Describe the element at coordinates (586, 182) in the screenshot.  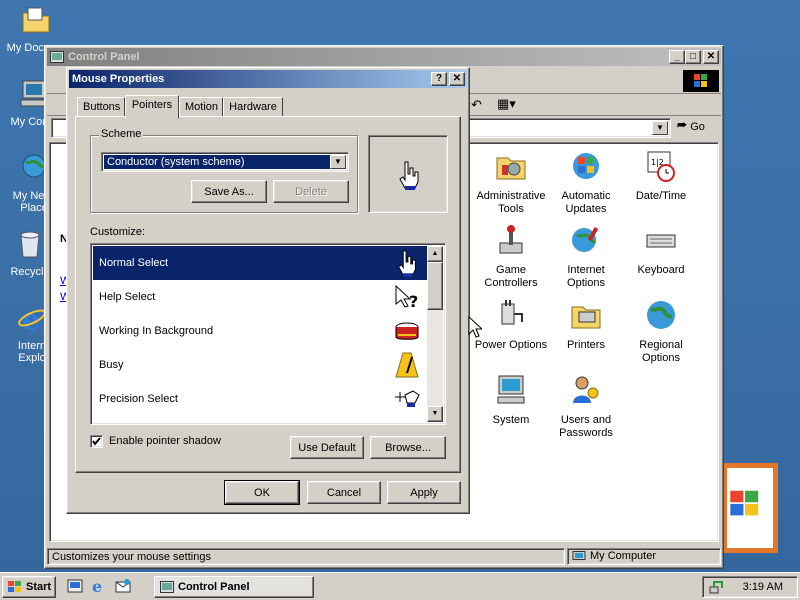
I see `cp-item-automatic-updates: Automatic Updates` at that location.